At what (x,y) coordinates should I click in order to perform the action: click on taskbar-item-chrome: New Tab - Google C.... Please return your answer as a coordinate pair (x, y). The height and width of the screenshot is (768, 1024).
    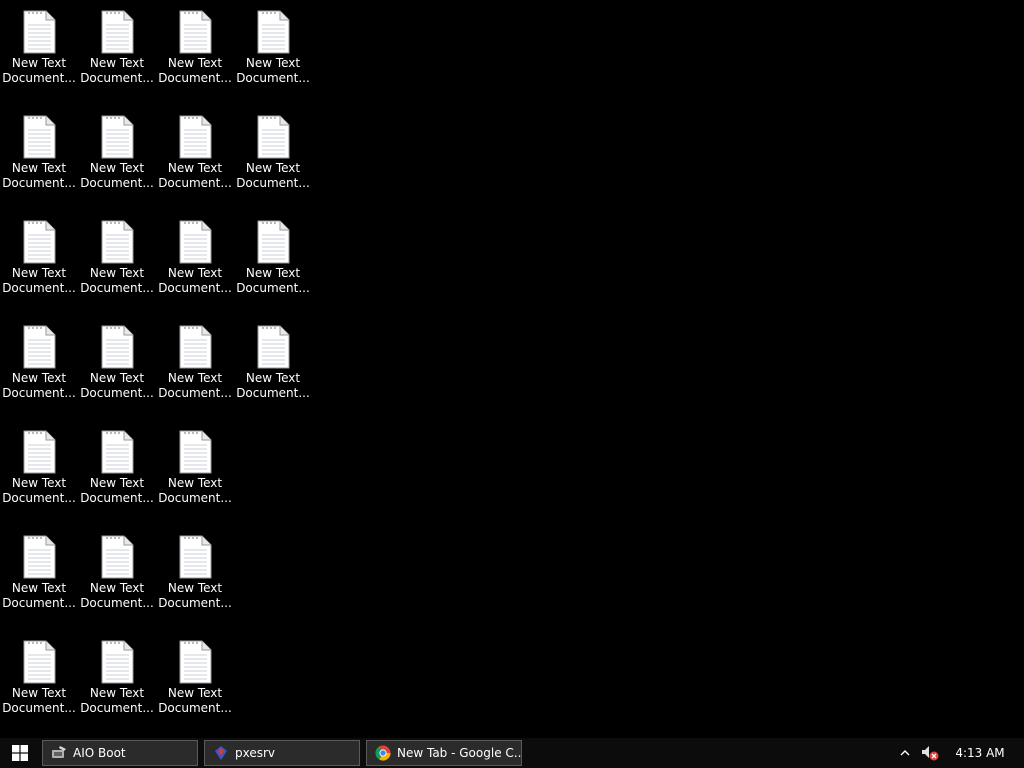
    Looking at the image, I should click on (444, 753).